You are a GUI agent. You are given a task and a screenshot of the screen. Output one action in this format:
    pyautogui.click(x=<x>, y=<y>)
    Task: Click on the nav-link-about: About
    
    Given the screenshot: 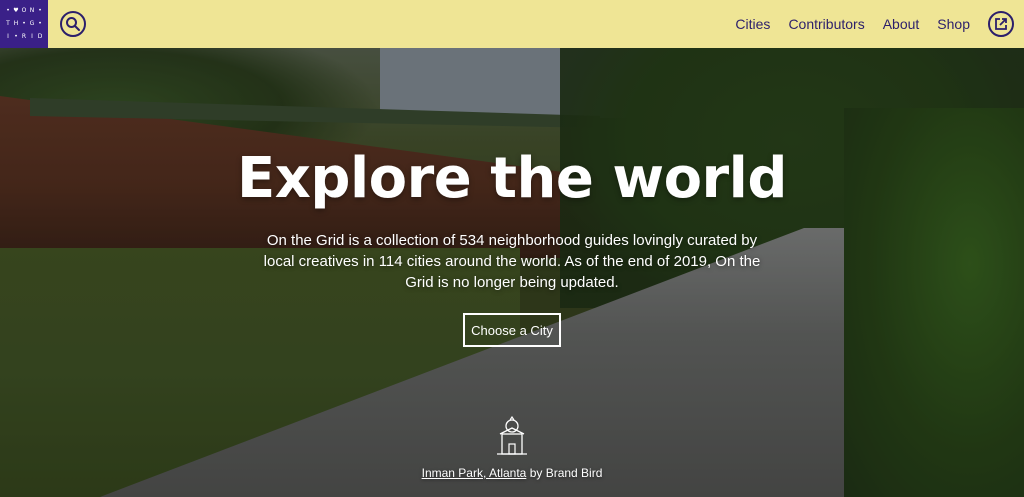 What is the action you would take?
    pyautogui.click(x=901, y=24)
    